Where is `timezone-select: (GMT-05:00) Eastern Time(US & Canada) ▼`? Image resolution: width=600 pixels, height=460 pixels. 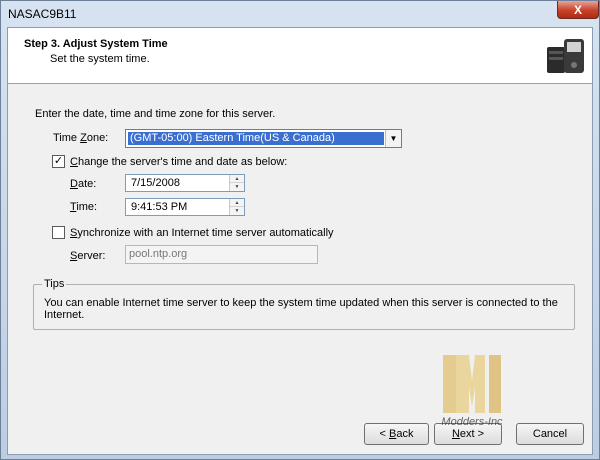 timezone-select: (GMT-05:00) Eastern Time(US & Canada) ▼ is located at coordinates (263, 138).